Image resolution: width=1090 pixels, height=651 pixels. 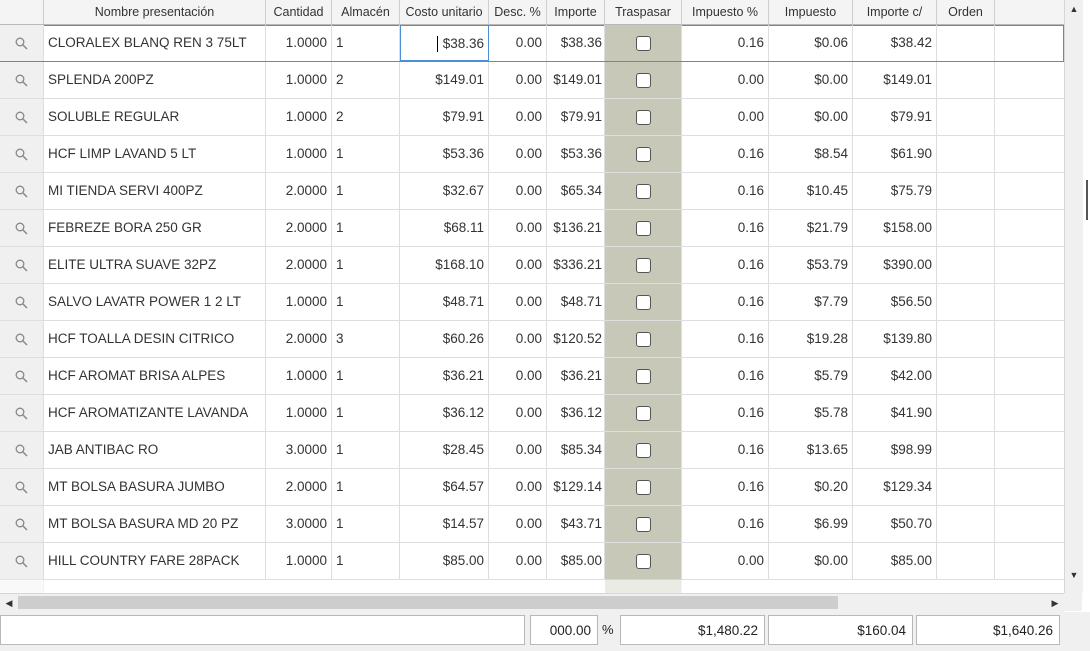 What do you see at coordinates (444, 376) in the screenshot?
I see `cell-costo: $36.21` at bounding box center [444, 376].